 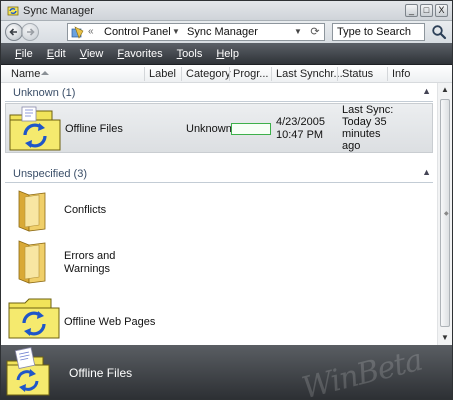 What do you see at coordinates (411, 10) in the screenshot?
I see `minimize-button: _` at bounding box center [411, 10].